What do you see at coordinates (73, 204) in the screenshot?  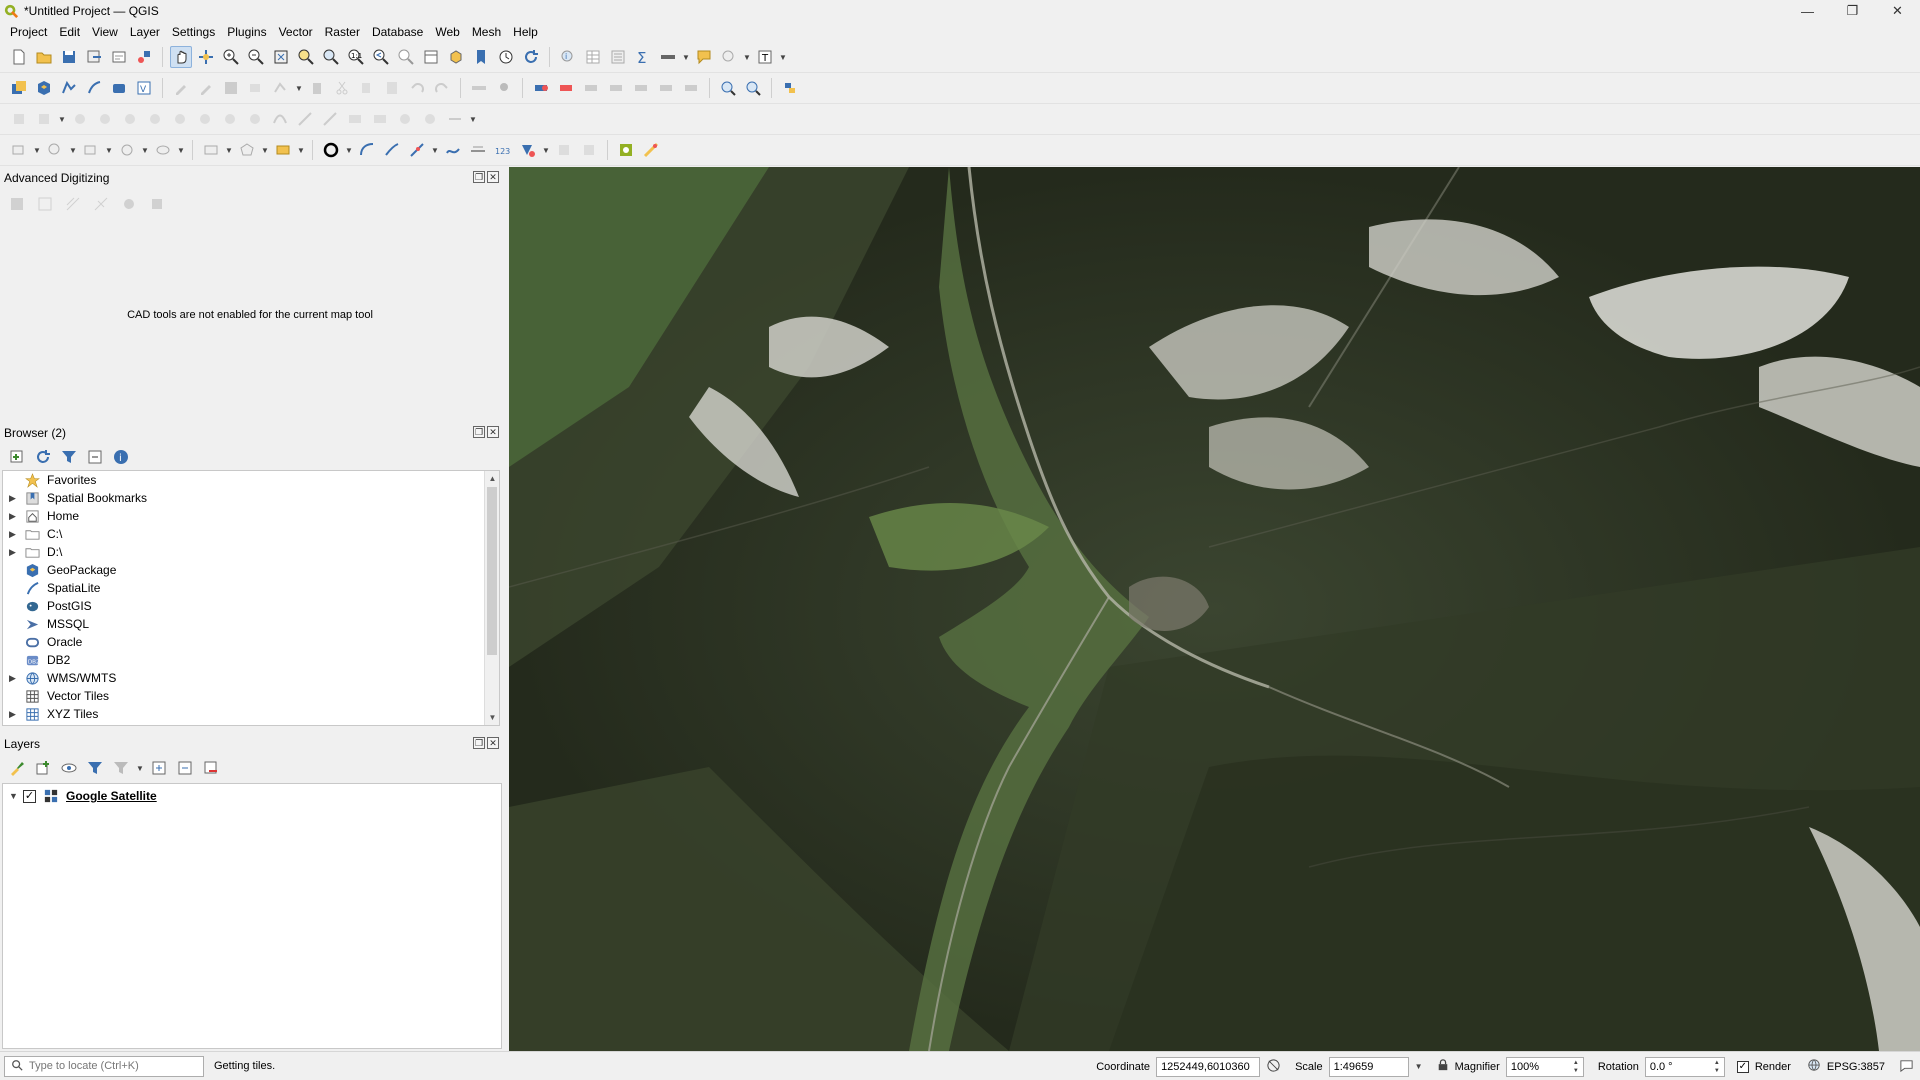 I see `parallel-icon` at bounding box center [73, 204].